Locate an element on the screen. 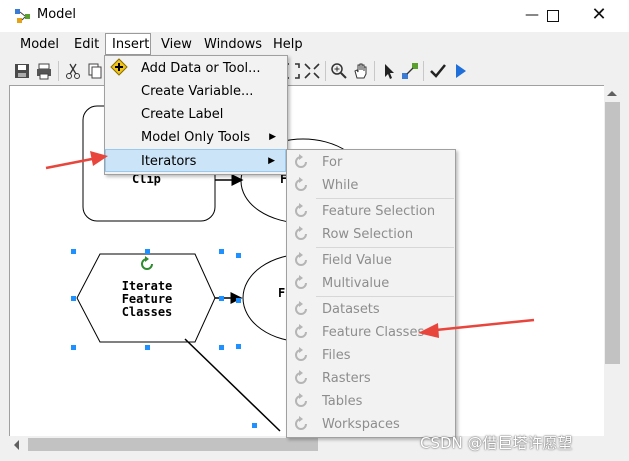 The image size is (629, 461). menu-item-iterators: Iterators ▶ is located at coordinates (195, 160).